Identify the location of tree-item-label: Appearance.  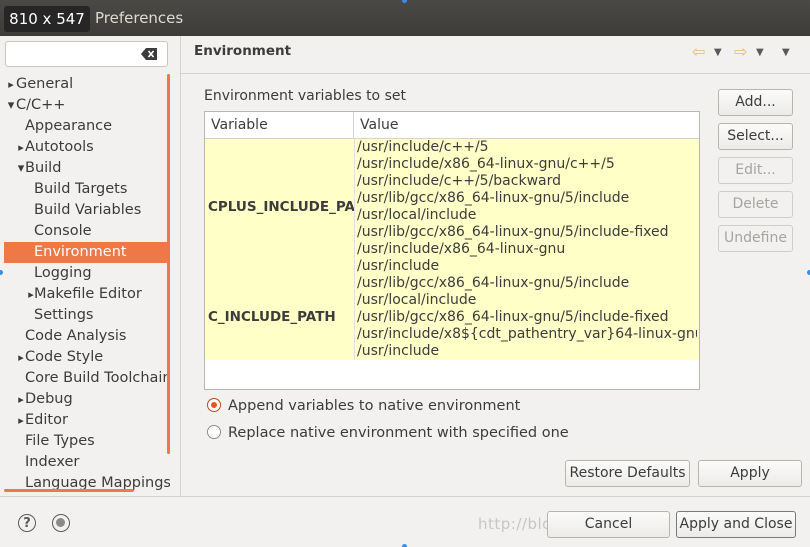
(69, 126).